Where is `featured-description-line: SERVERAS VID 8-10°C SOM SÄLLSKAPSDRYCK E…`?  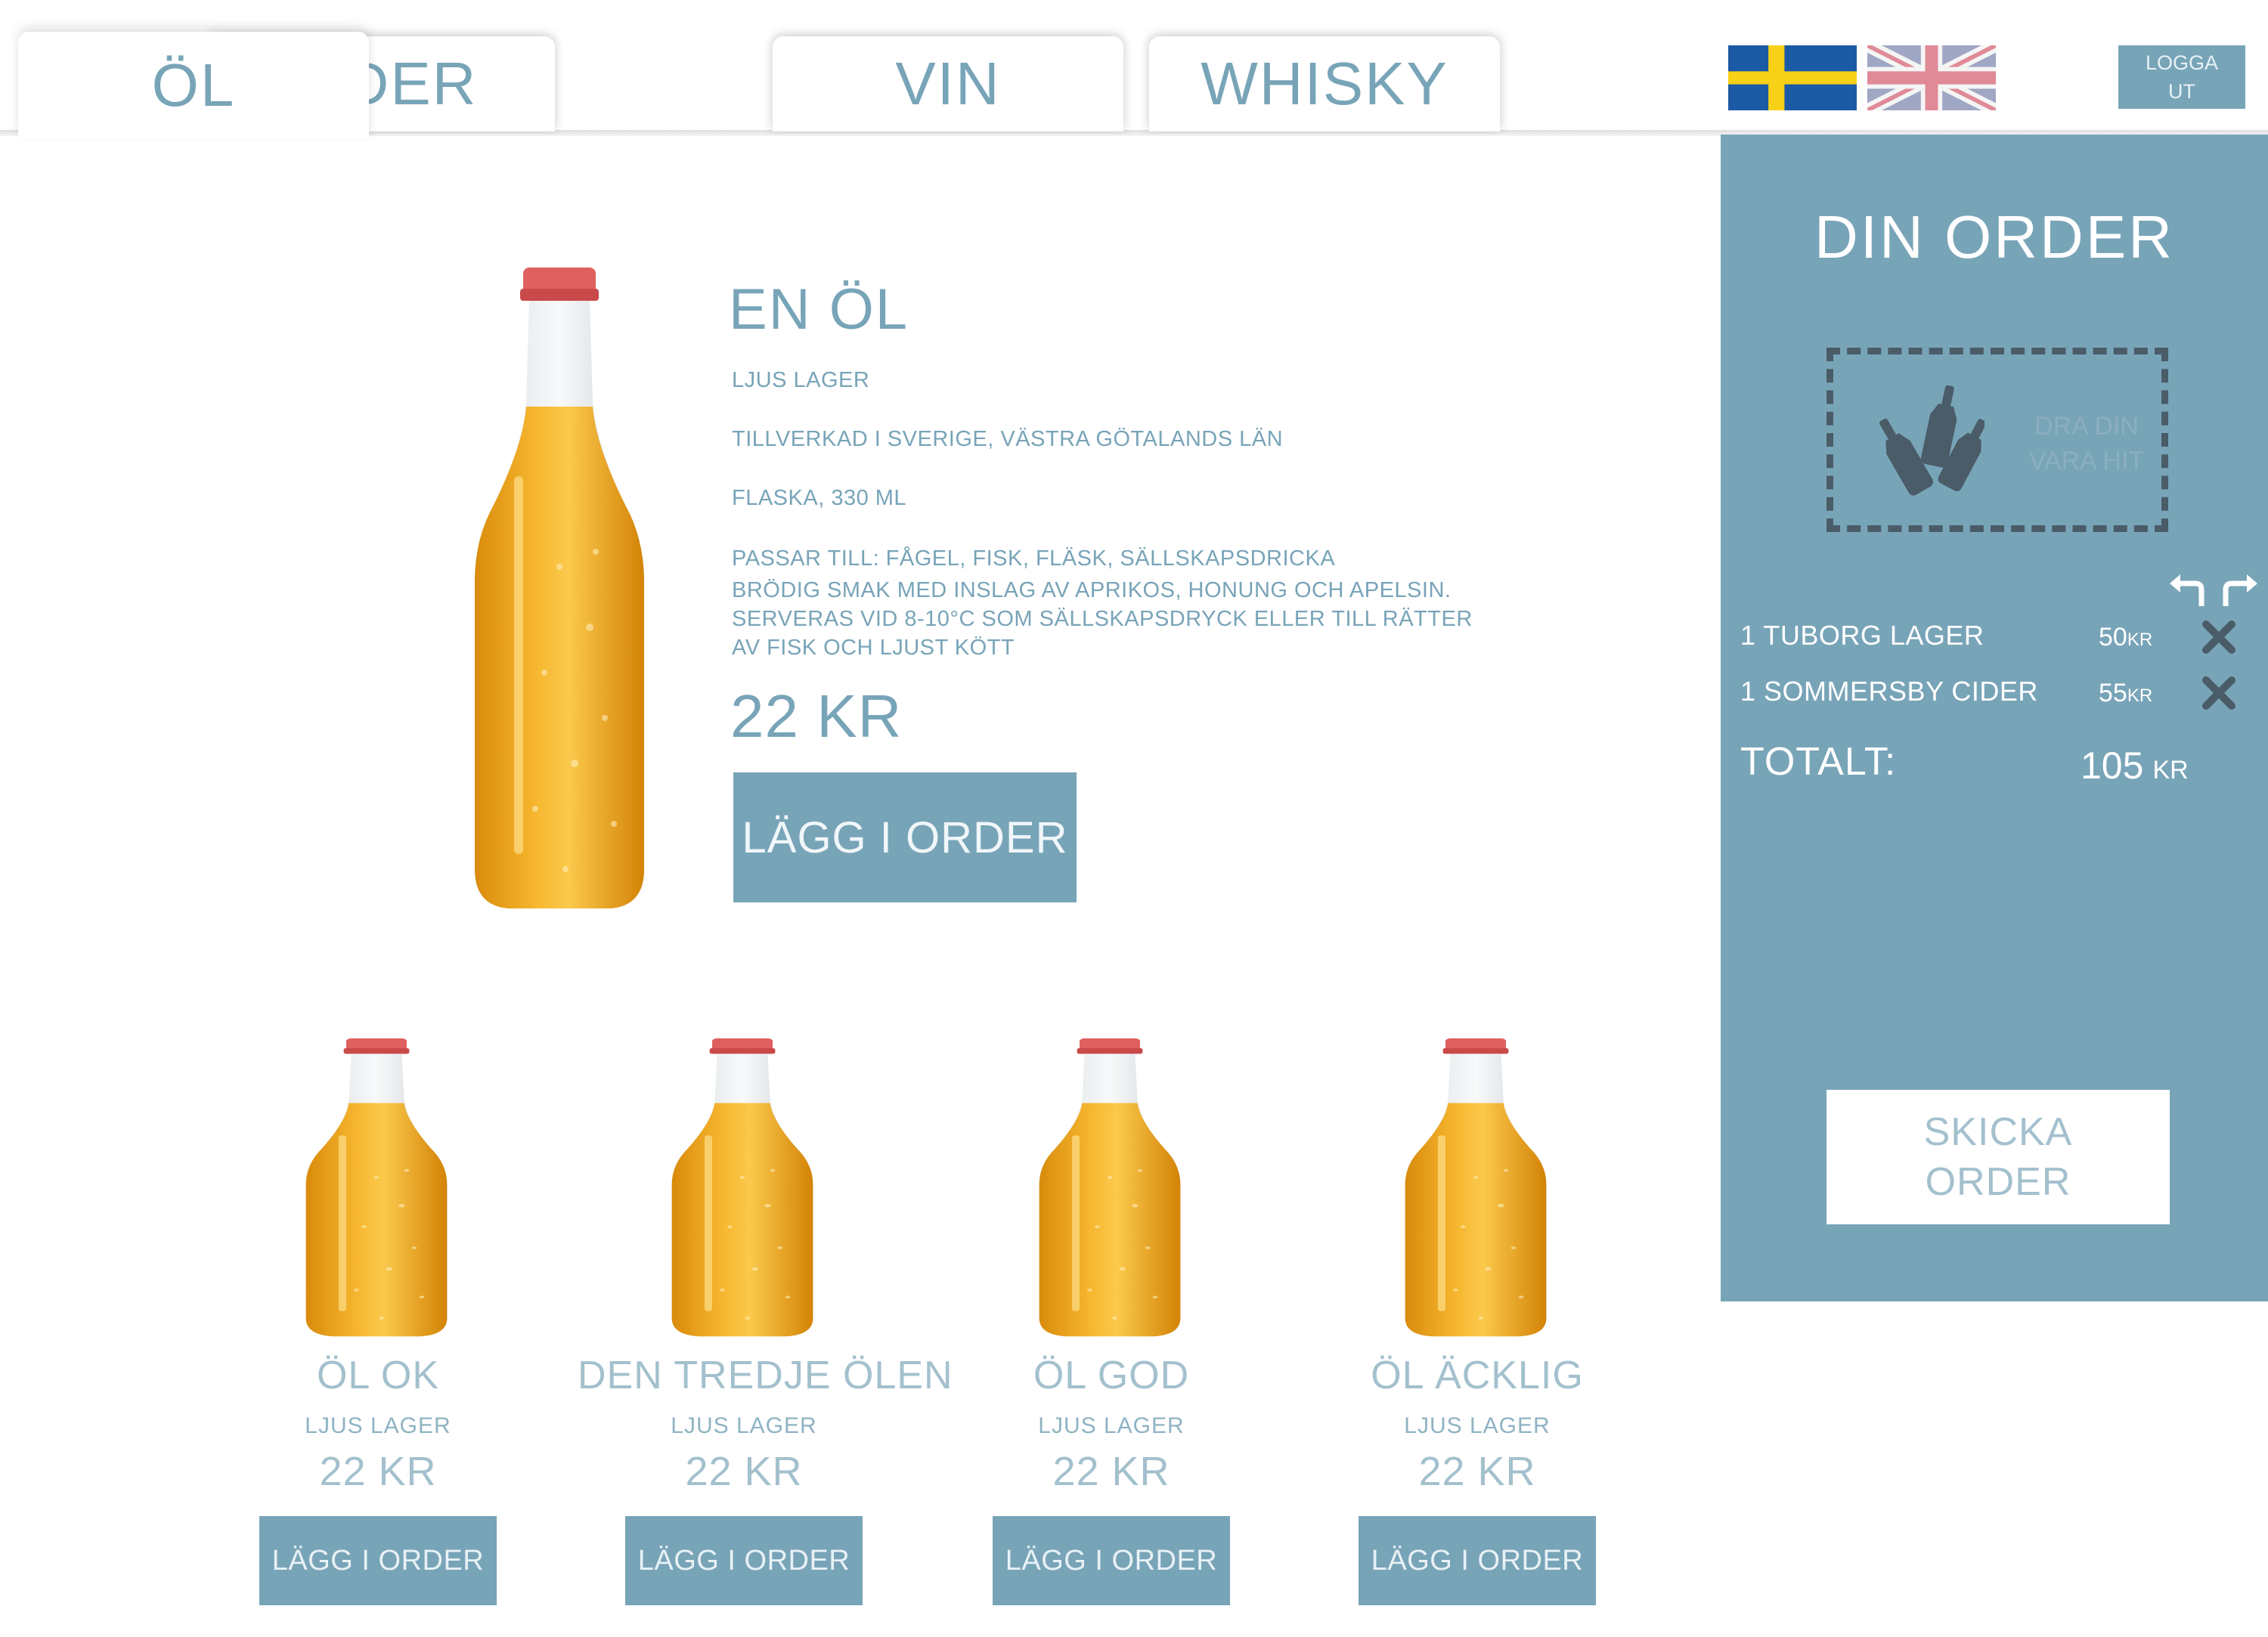
featured-description-line: SERVERAS VID 8-10°C SOM SÄLLSKAPSDRYCK E… is located at coordinates (1103, 619).